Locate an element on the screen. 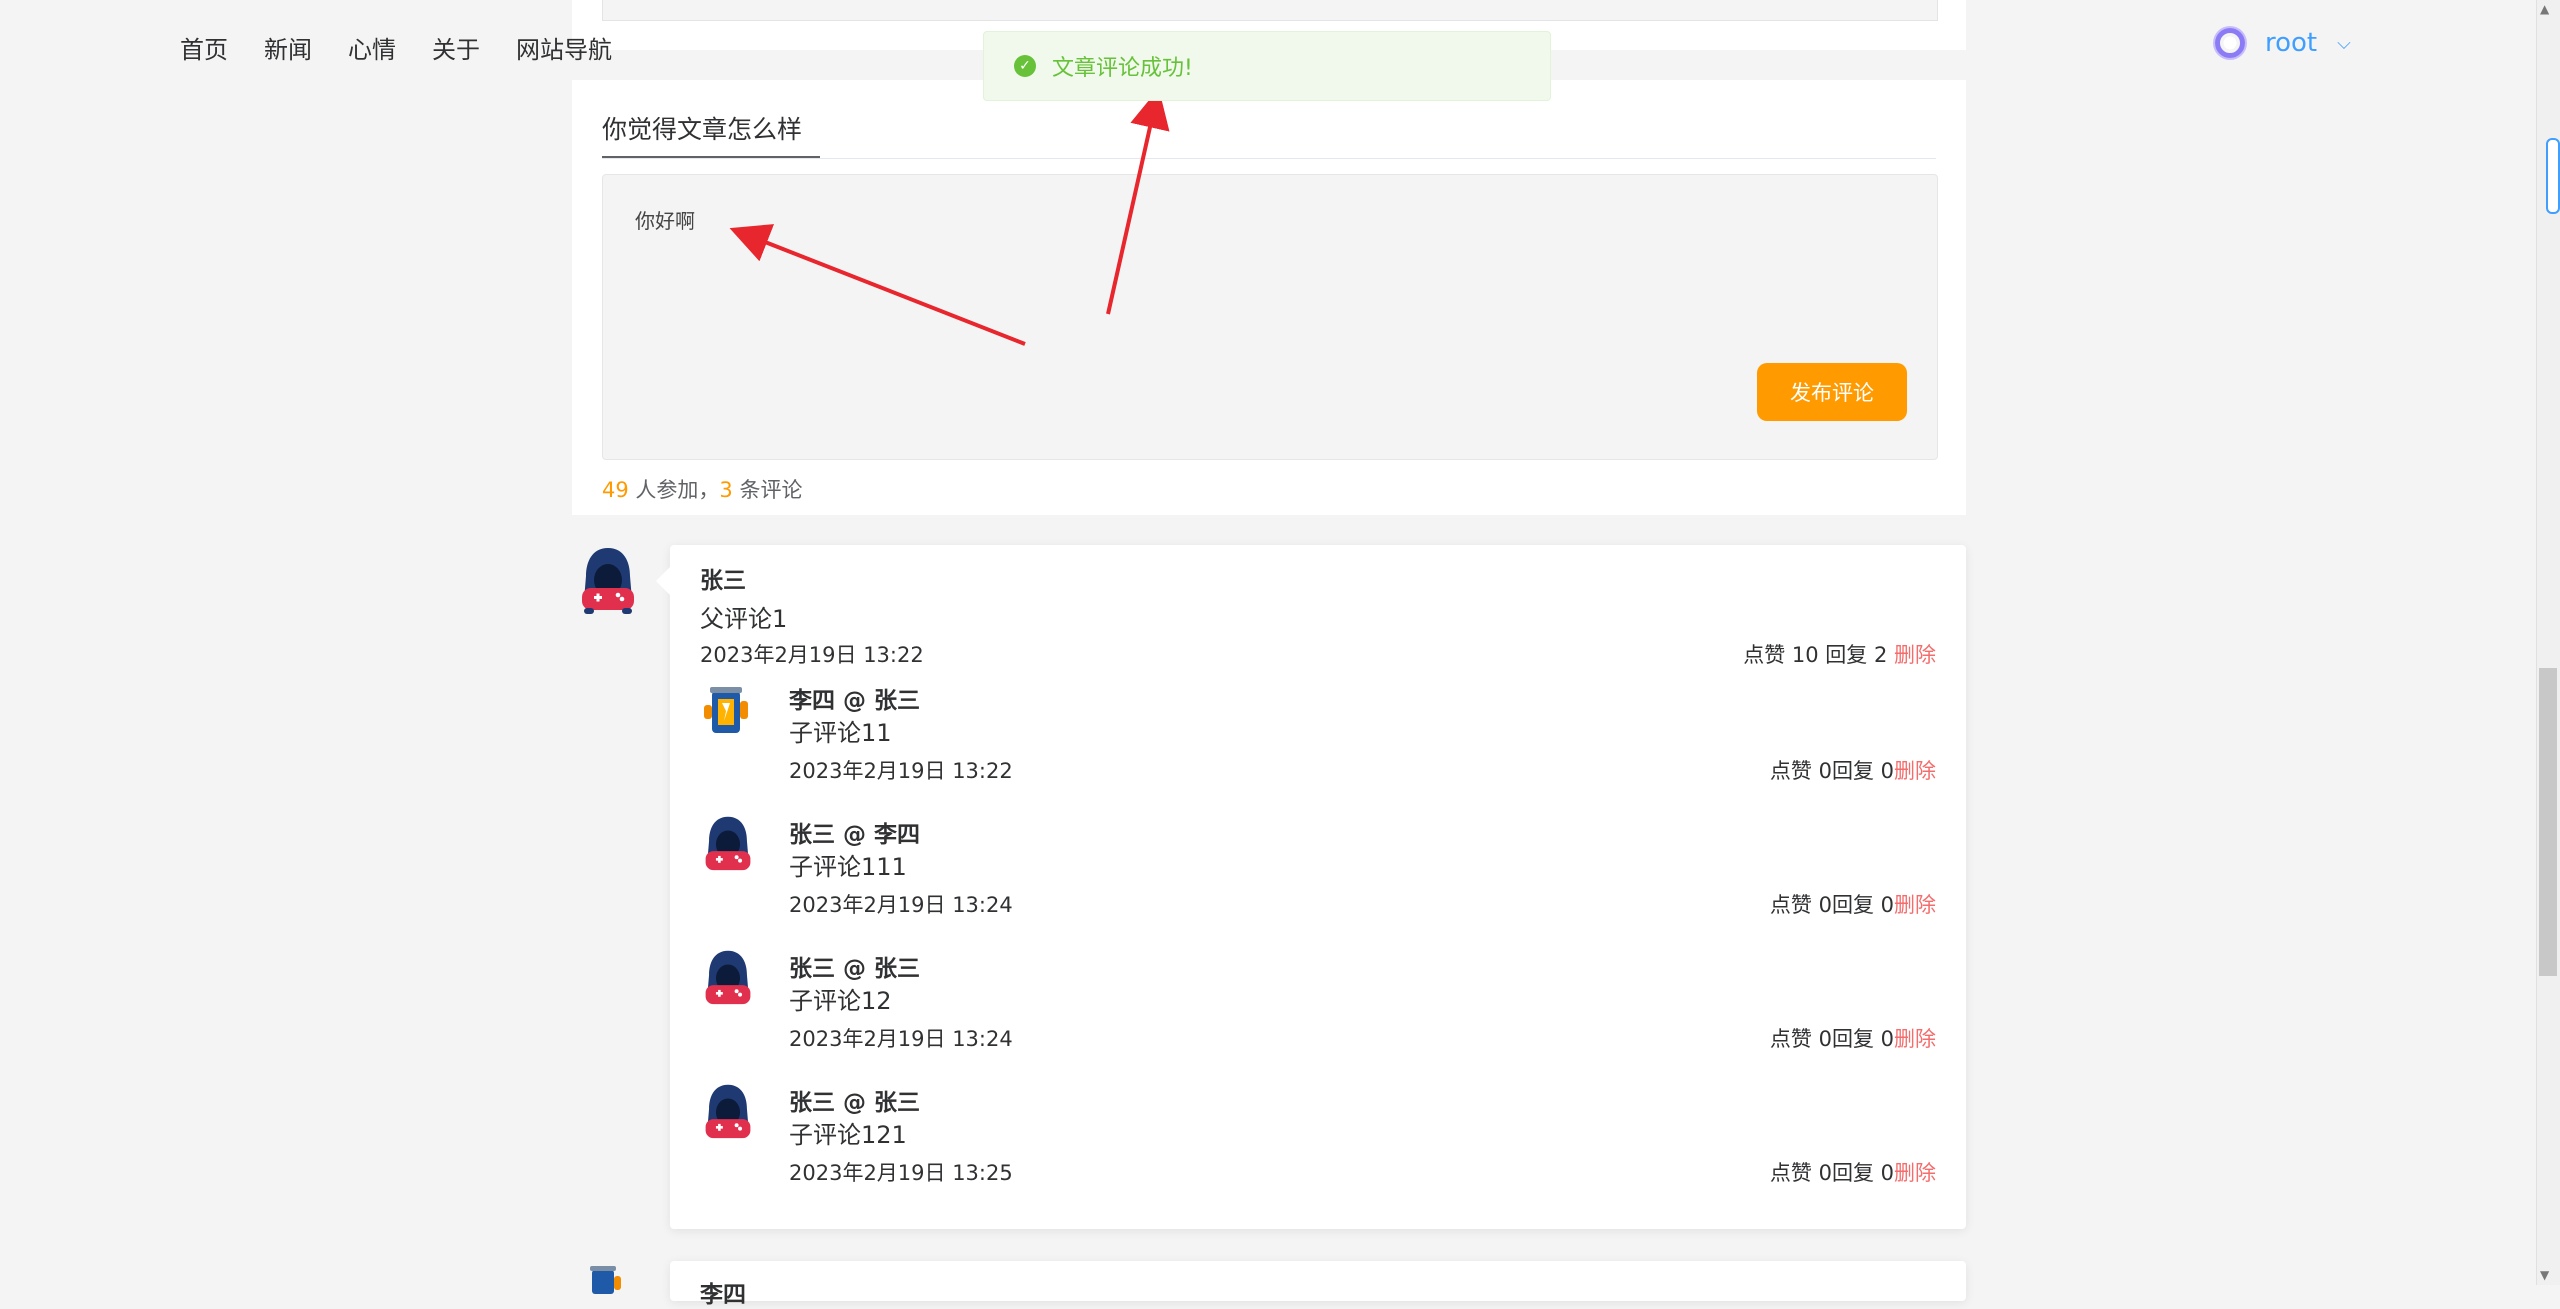 This screenshot has width=2560, height=1309. comment-editor-text: 你好啊 is located at coordinates (665, 219).